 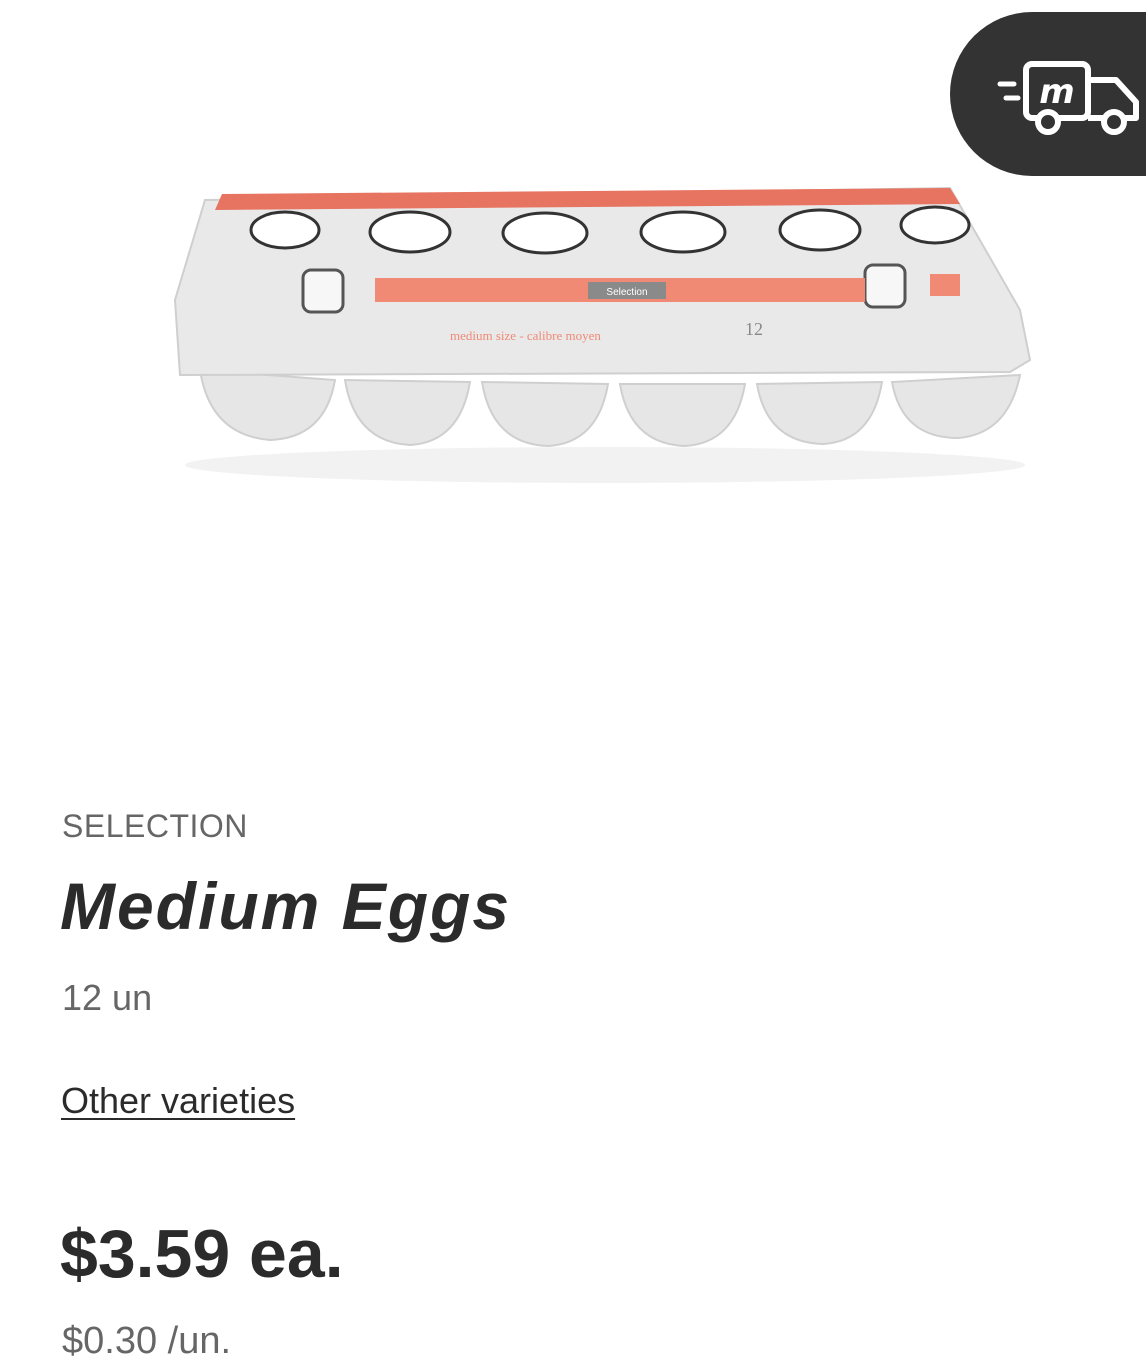 I want to click on delivery-badge: m, so click(x=1048, y=94).